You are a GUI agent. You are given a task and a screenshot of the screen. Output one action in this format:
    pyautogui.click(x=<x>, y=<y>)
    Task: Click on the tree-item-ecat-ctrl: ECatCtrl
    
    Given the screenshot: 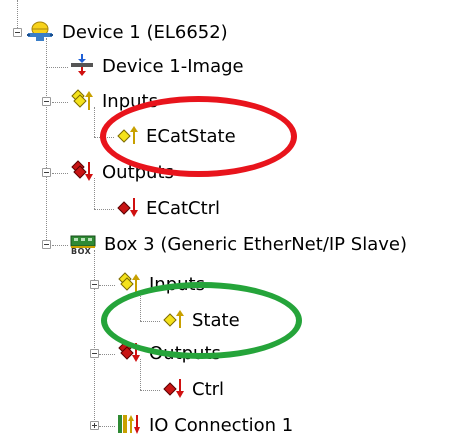 What is the action you would take?
    pyautogui.click(x=169, y=209)
    